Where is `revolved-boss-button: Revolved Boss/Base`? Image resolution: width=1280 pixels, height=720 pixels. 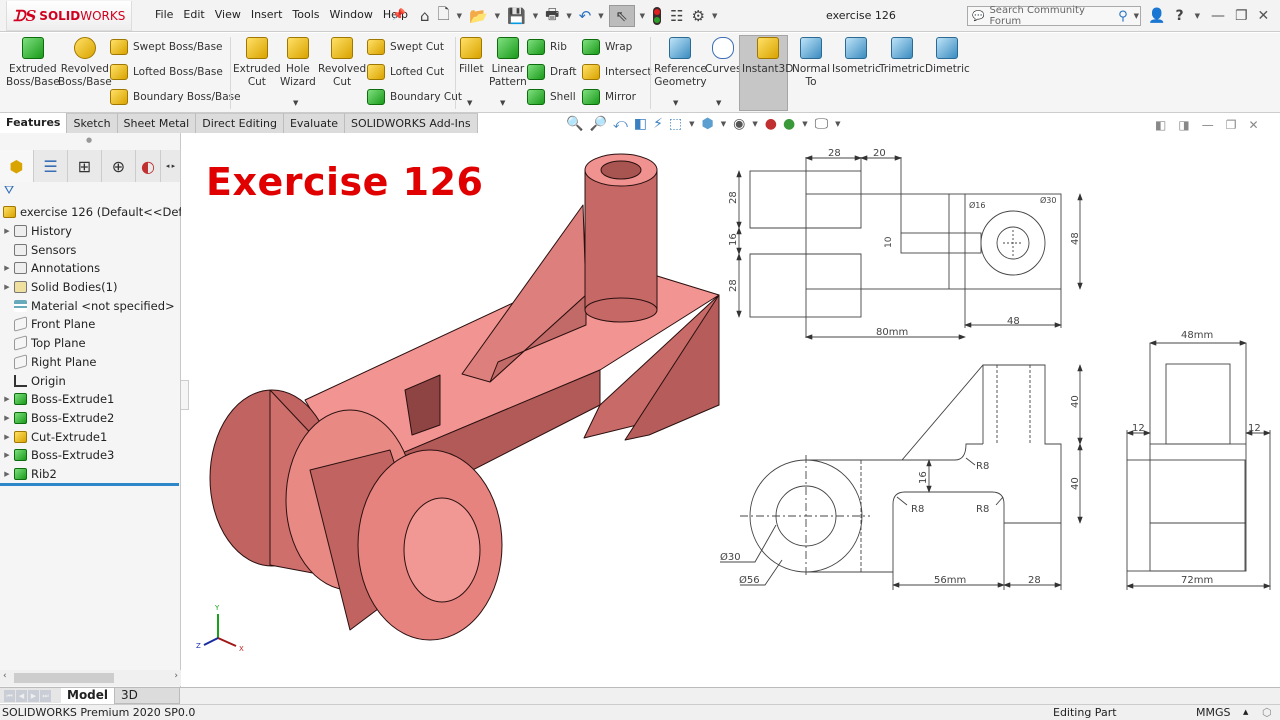
revolved-boss-button: Revolved Boss/Base is located at coordinates (85, 63).